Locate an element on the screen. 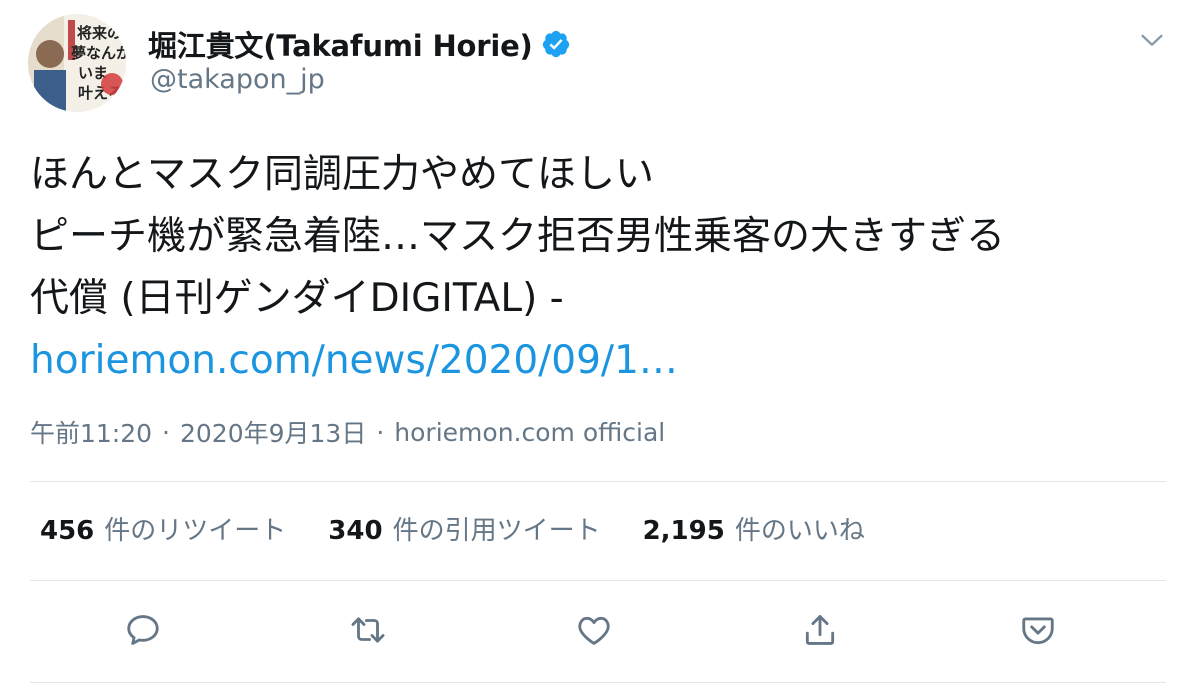 The image size is (1182, 700). tweet-date: 2020年9月13日 is located at coordinates (273, 432).